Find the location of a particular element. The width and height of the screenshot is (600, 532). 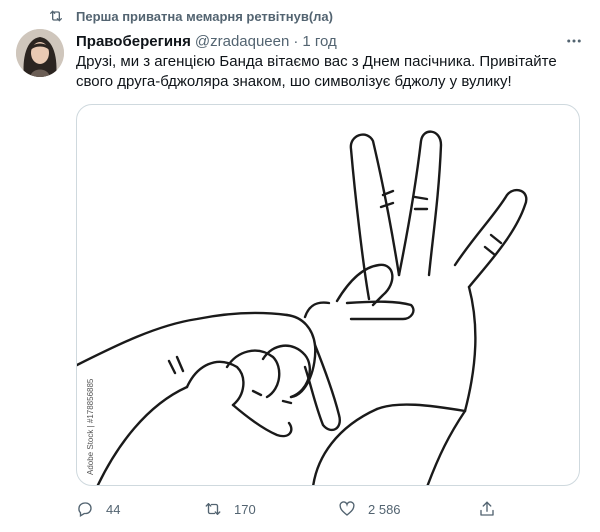

reply-count: 44 is located at coordinates (113, 509).